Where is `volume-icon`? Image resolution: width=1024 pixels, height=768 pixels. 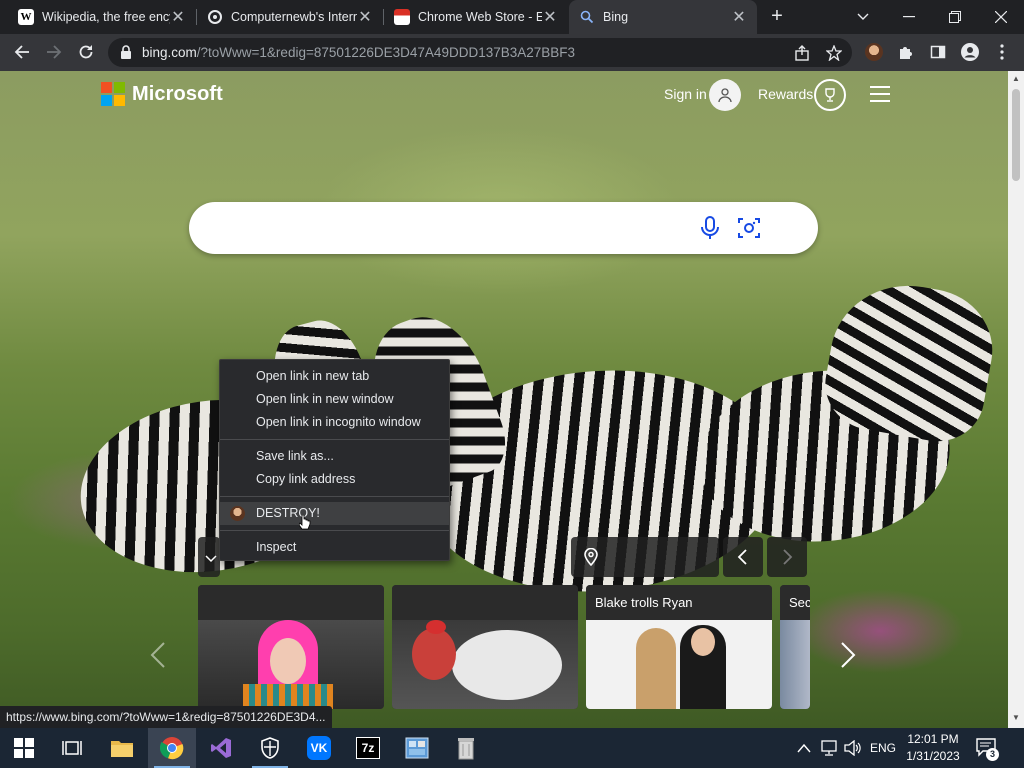 volume-icon is located at coordinates (853, 748).